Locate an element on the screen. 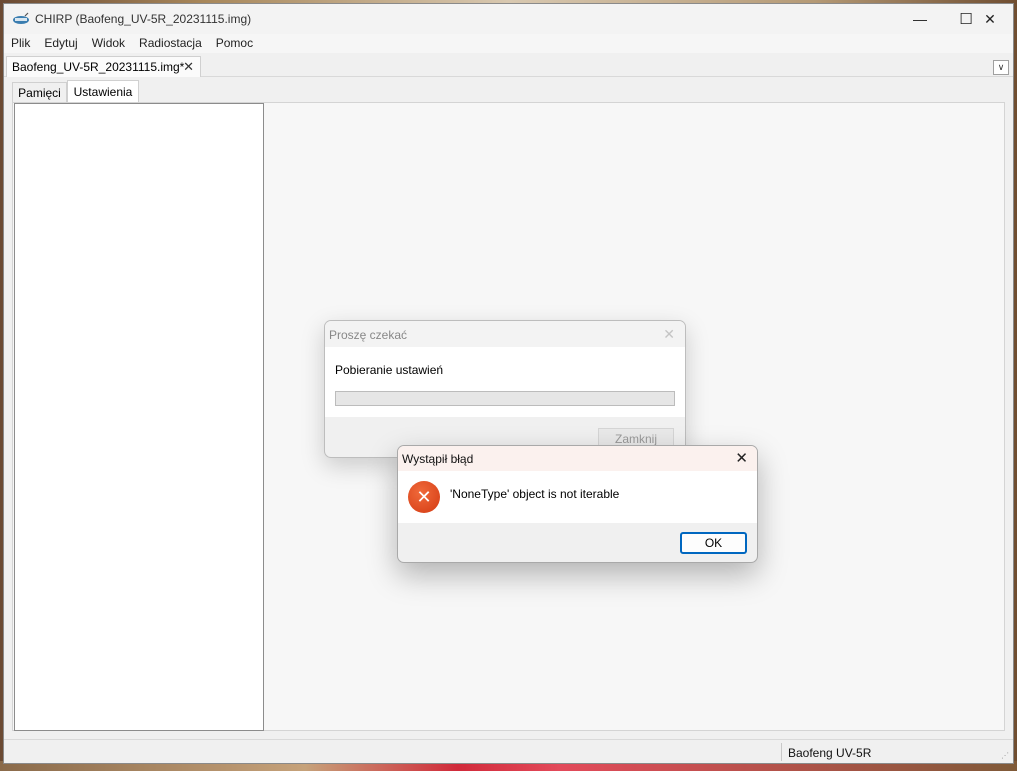 The width and height of the screenshot is (1017, 771). document-tab-label: Baofeng_UV-5R_20231115.img* is located at coordinates (98, 67).